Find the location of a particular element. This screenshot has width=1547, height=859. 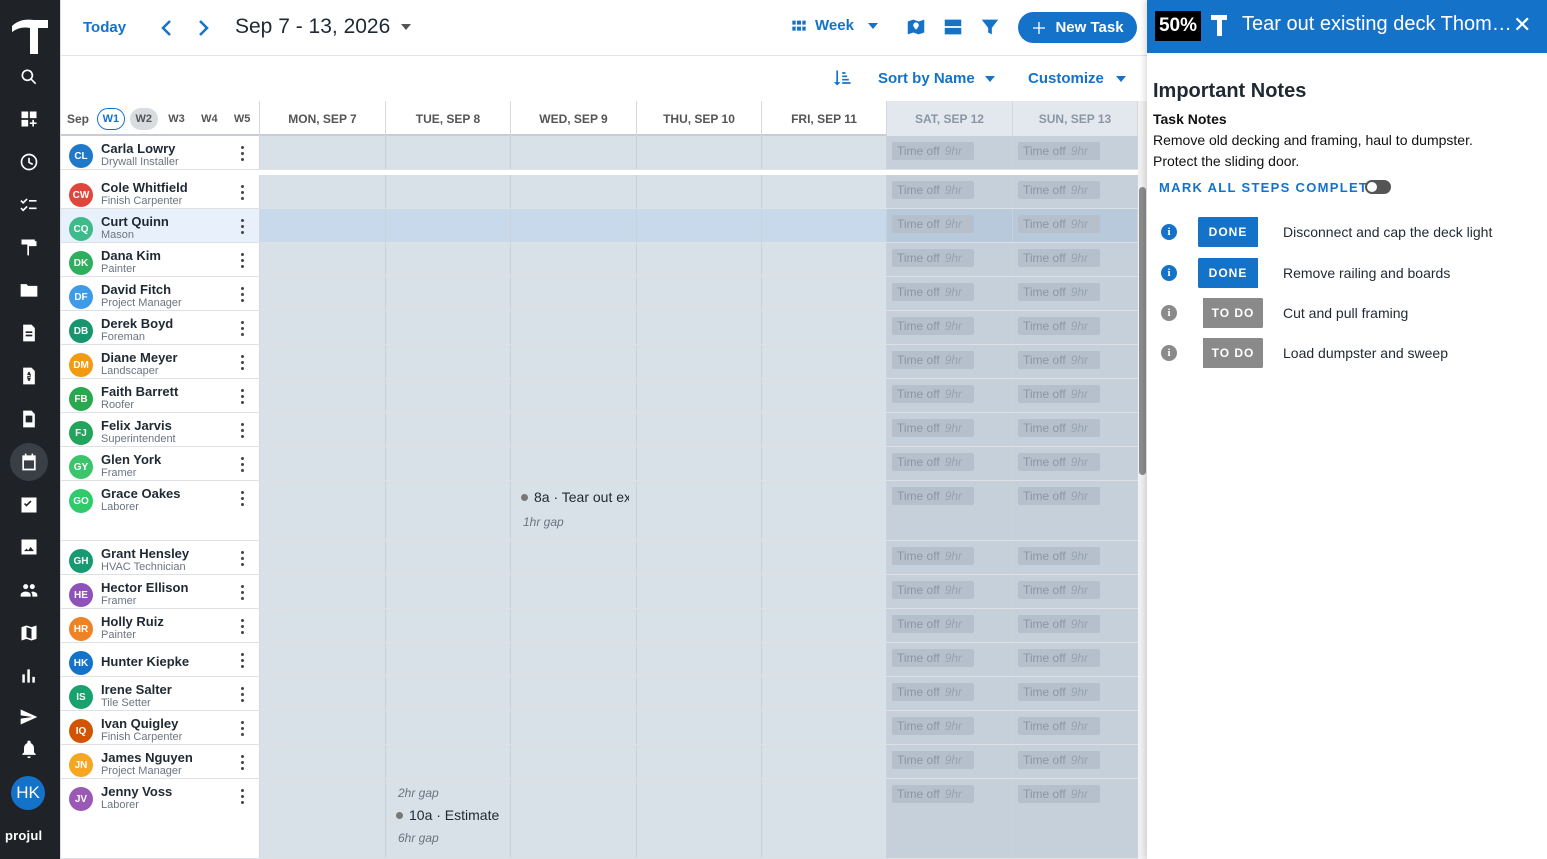

scrollbar-thumb is located at coordinates (1142, 331).